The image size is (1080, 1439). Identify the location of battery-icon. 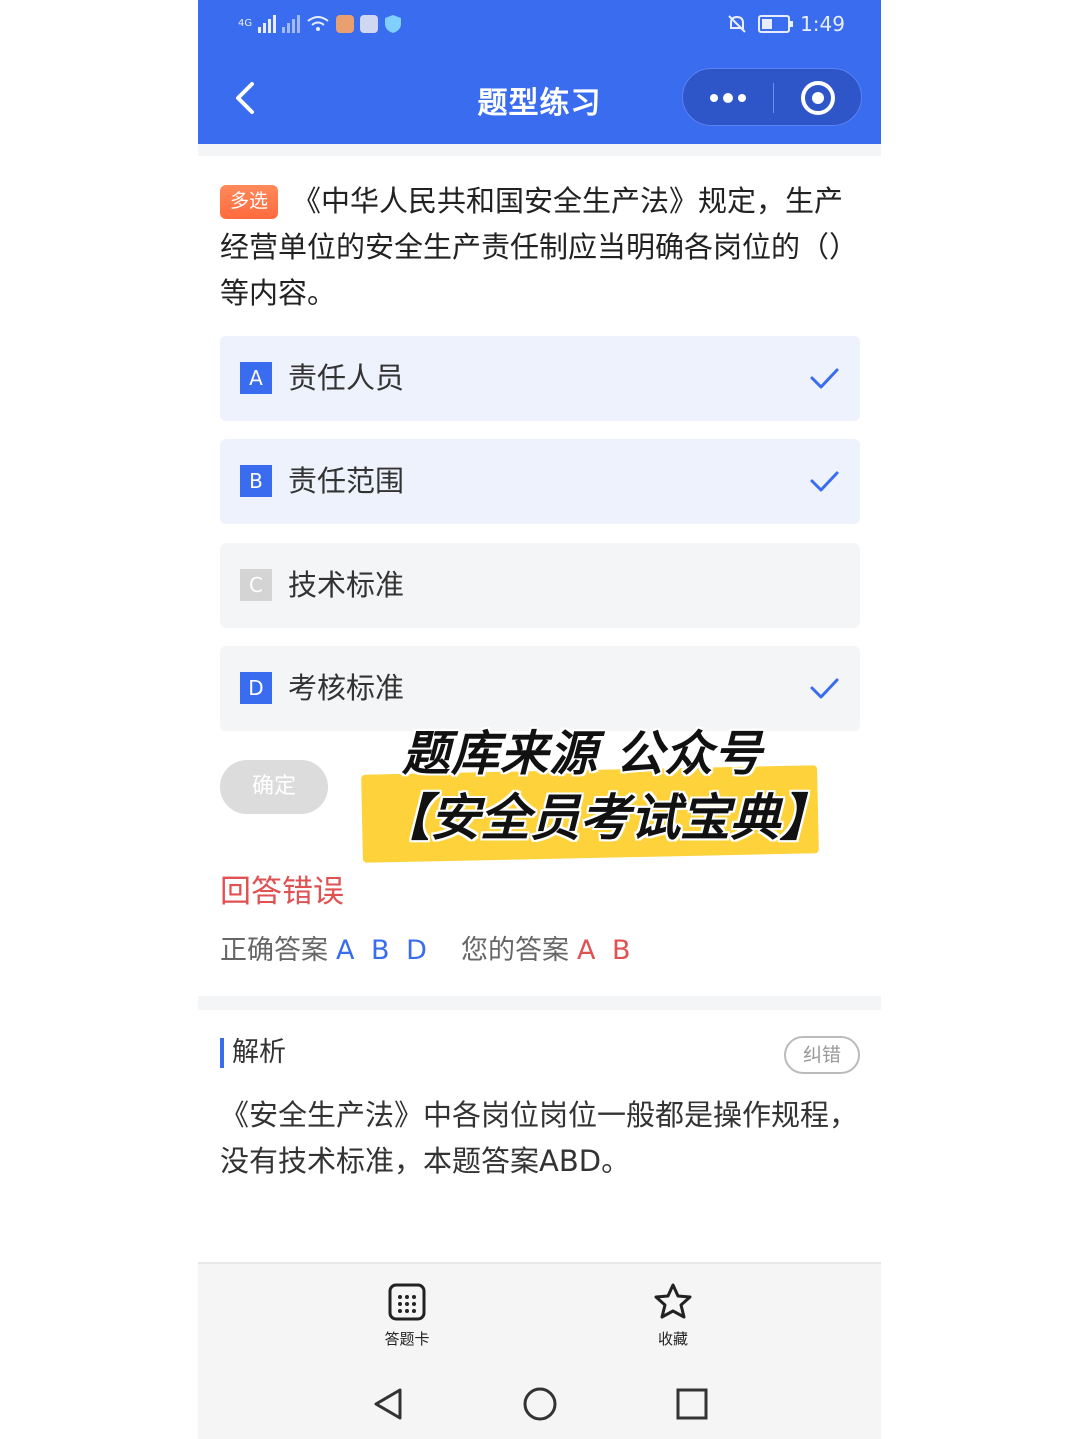
(776, 24).